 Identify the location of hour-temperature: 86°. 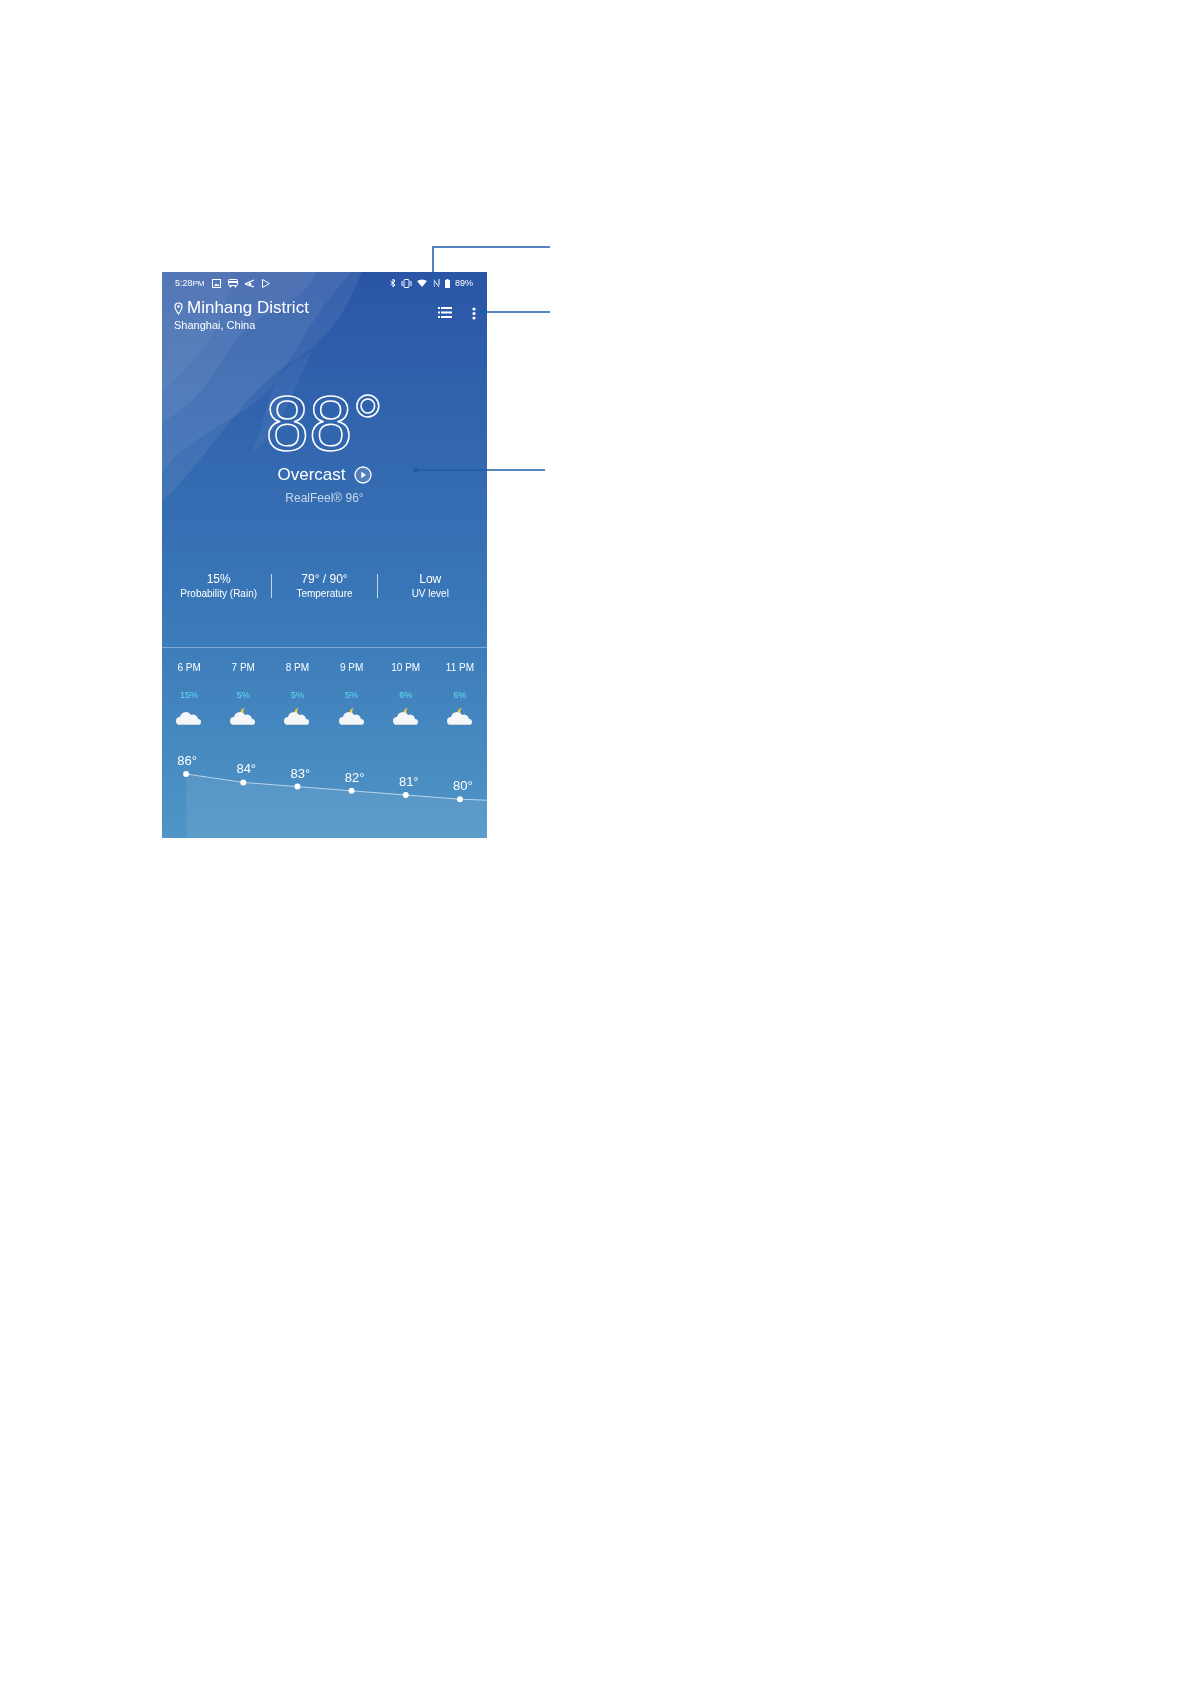
(187, 760).